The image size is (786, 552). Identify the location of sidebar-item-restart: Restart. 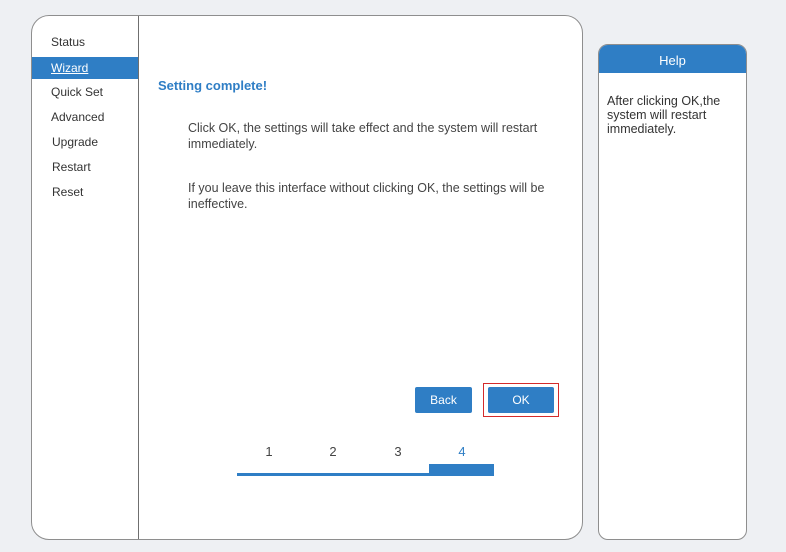
(85, 169).